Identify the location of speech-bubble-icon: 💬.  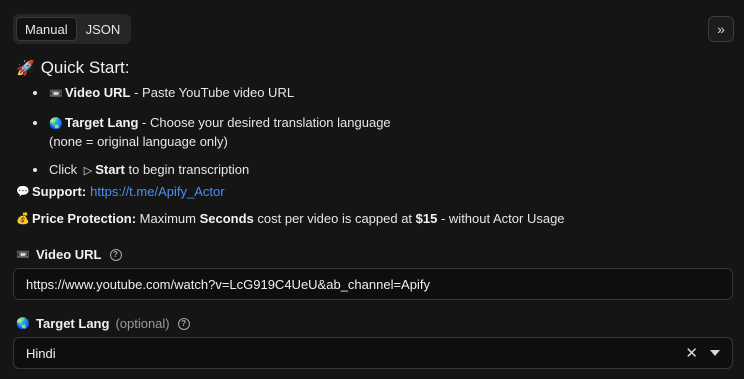
(23, 192).